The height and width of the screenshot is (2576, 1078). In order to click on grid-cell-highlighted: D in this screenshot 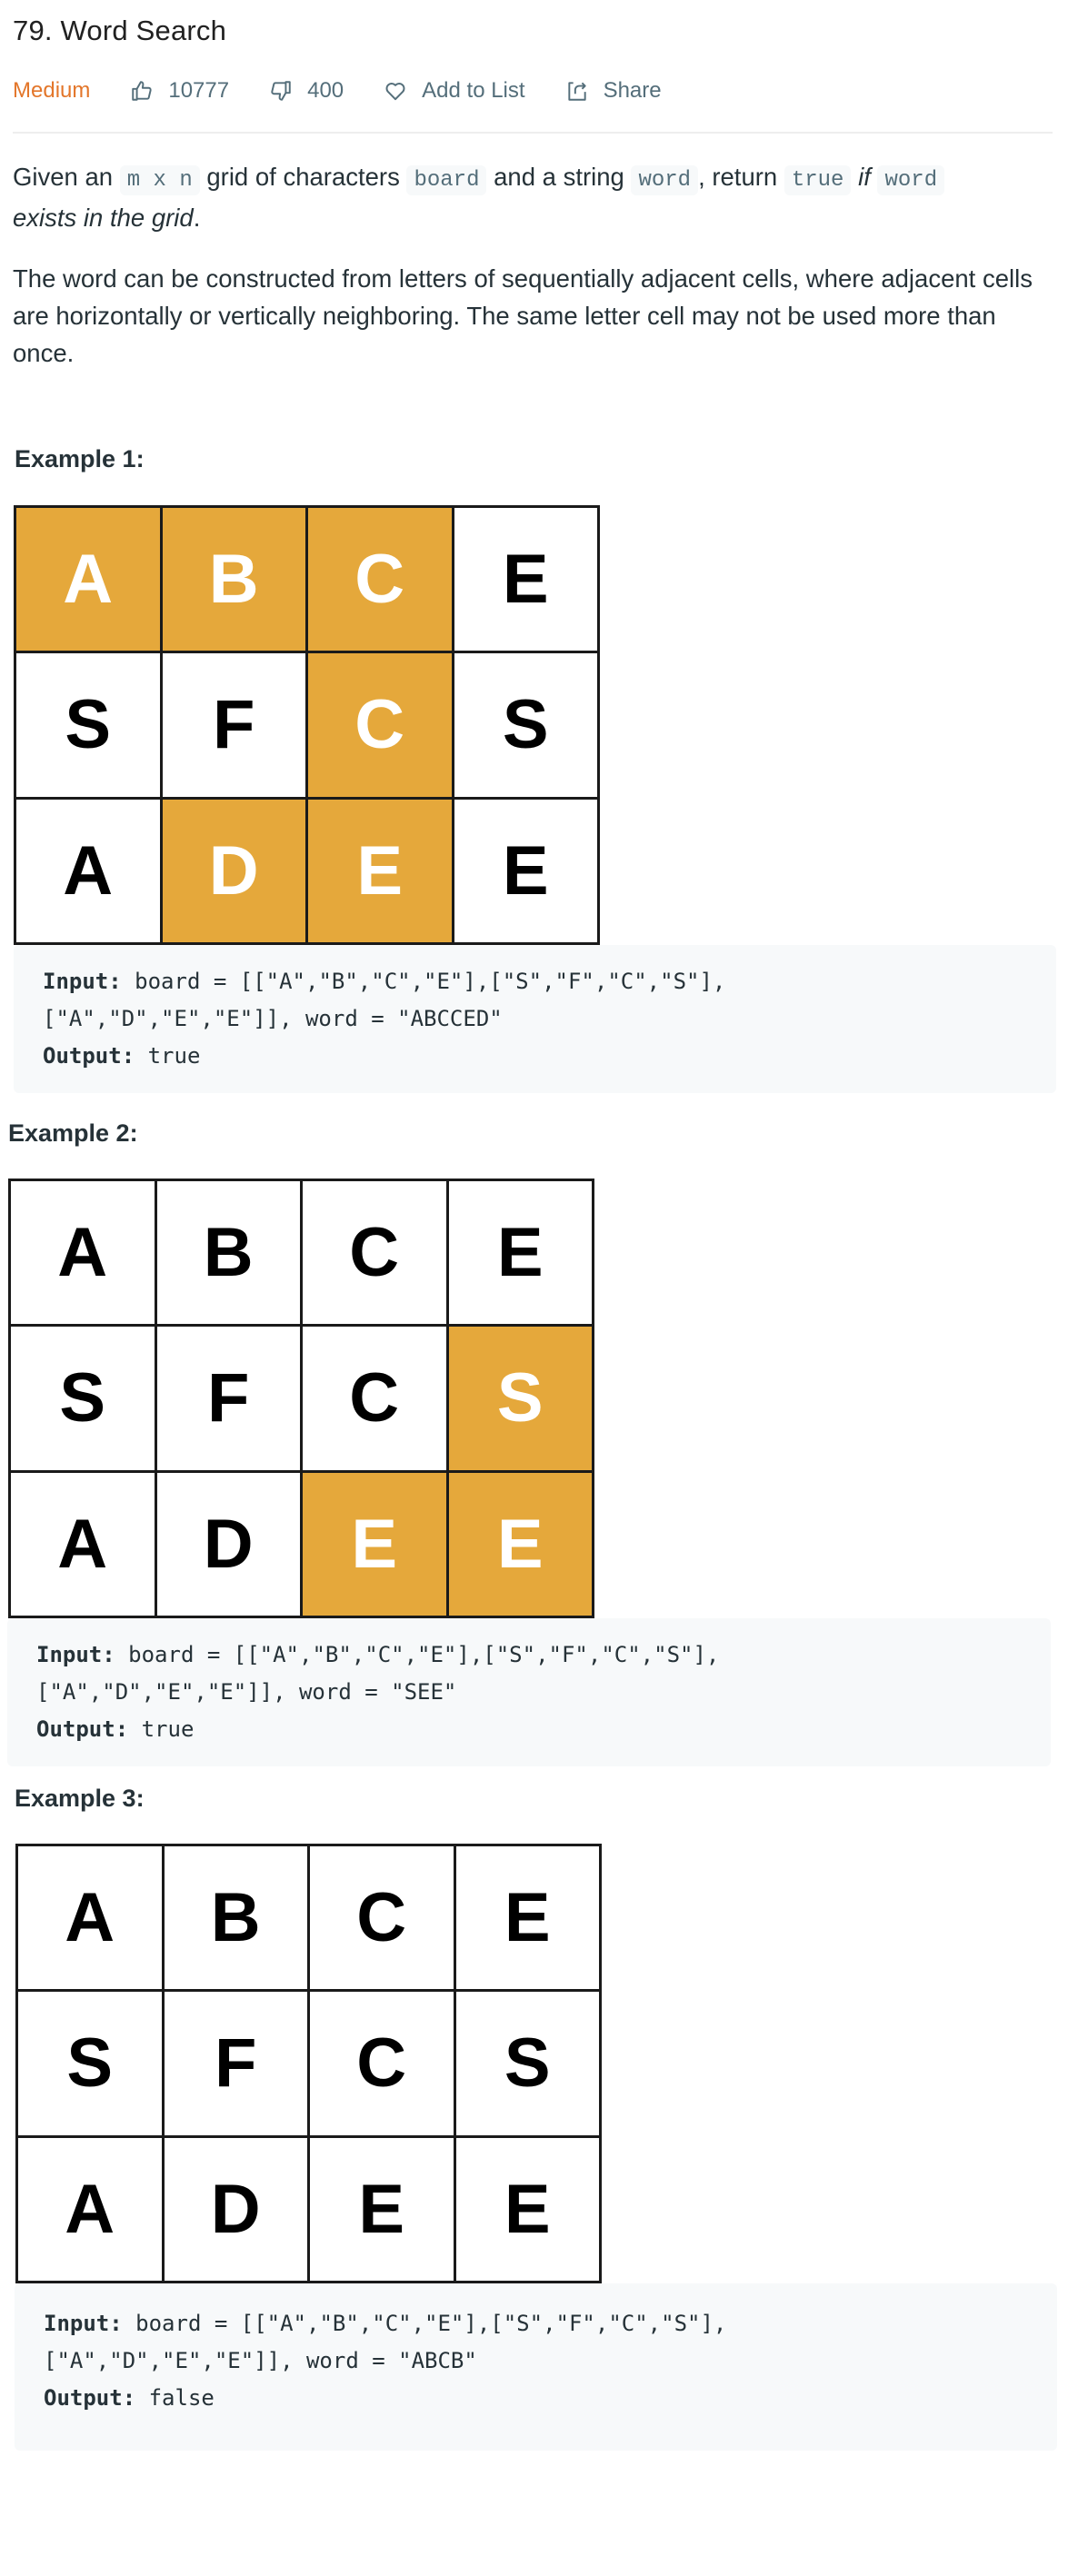, I will do `click(233, 870)`.